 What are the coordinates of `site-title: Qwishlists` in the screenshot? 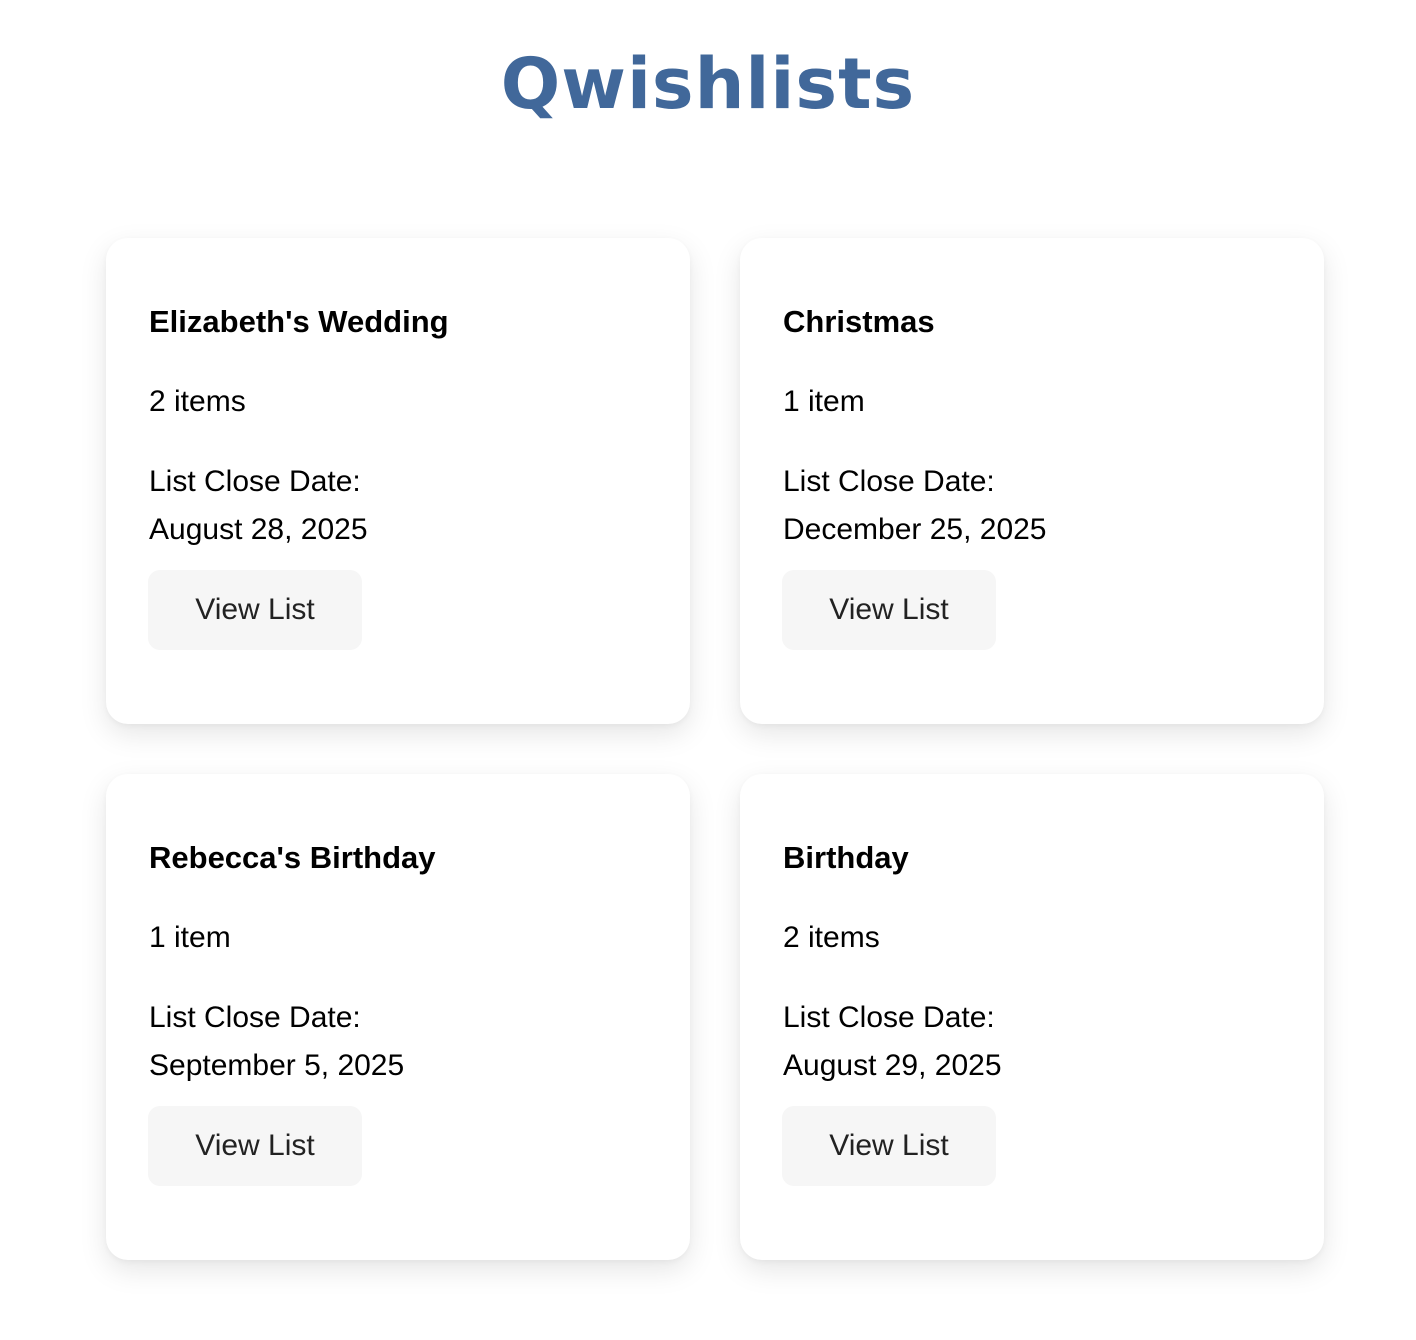 It's located at (708, 84).